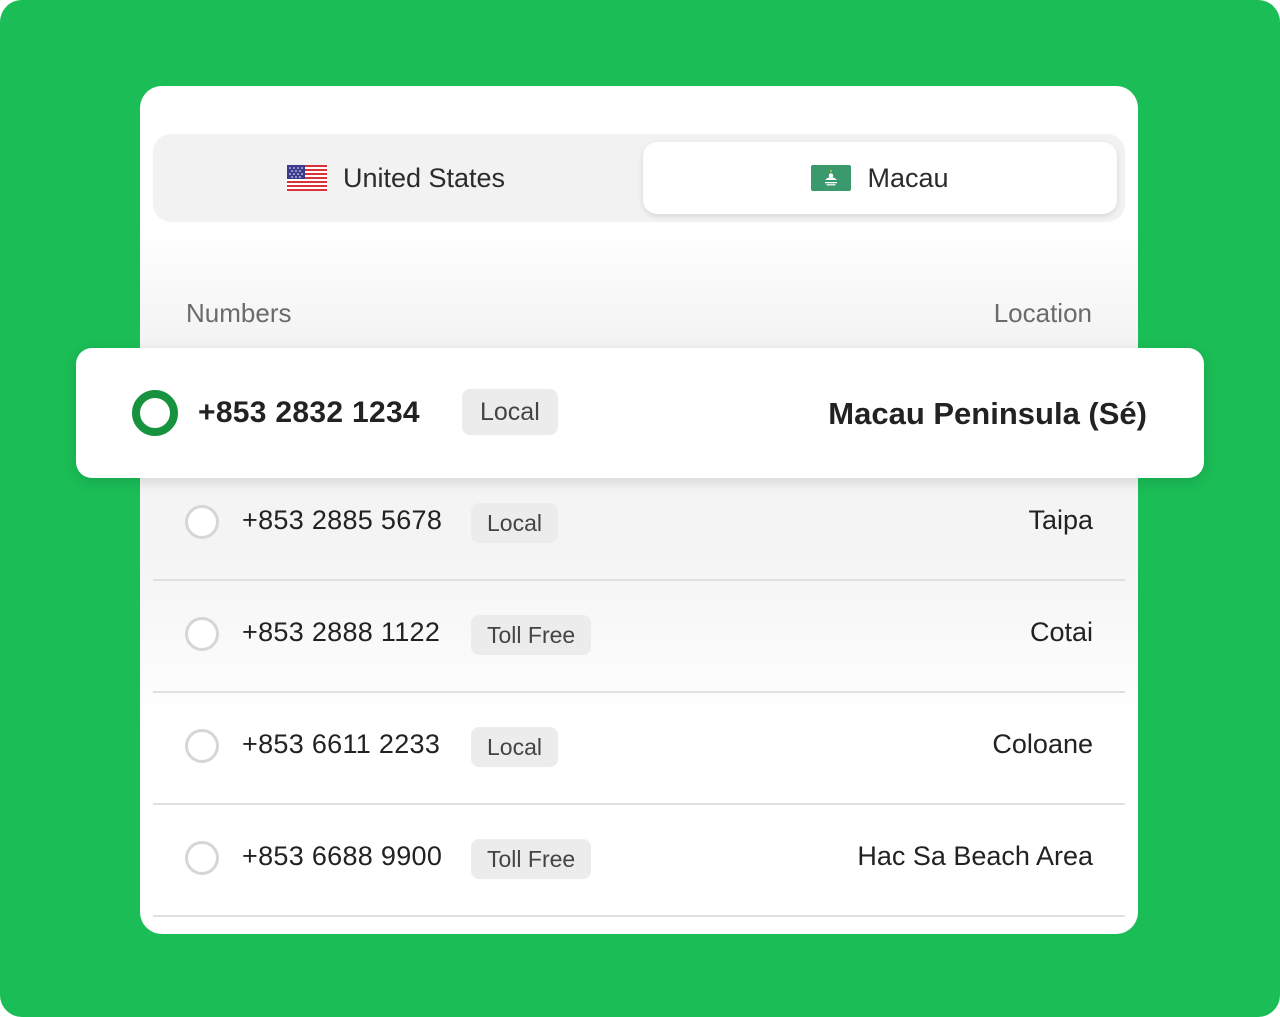  I want to click on location-text: Macau Peninsula (Sé), so click(987, 413).